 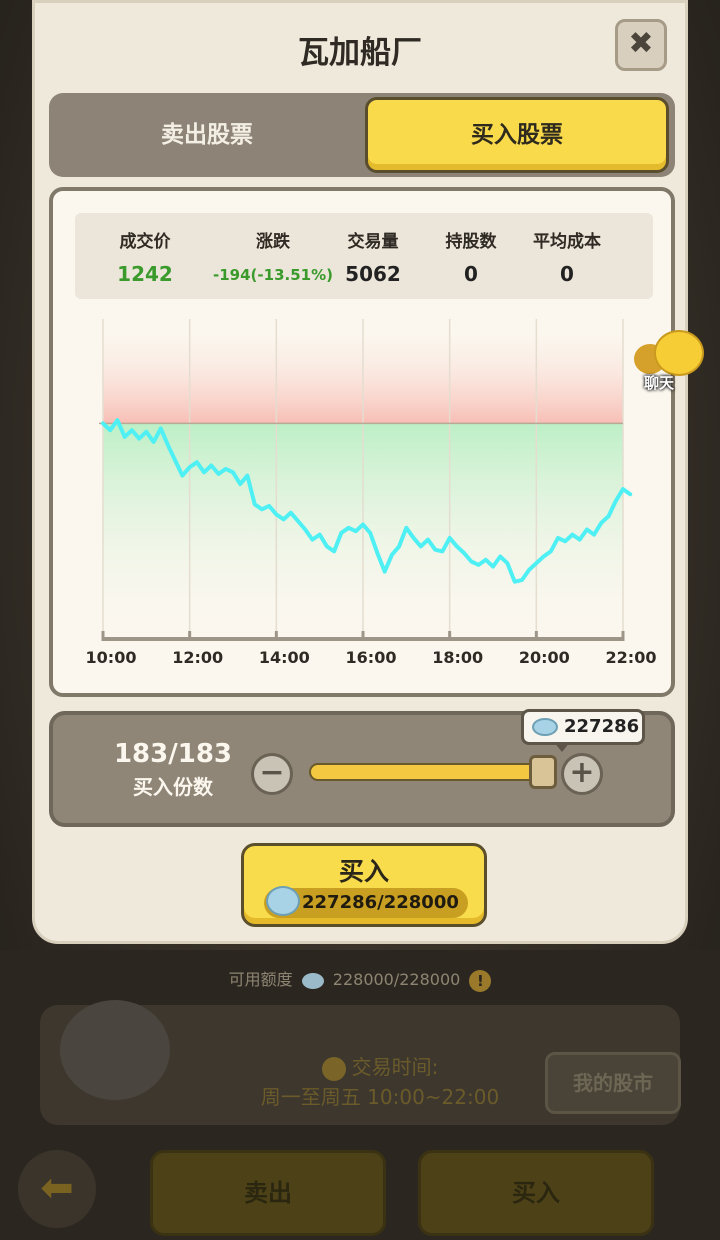 What do you see at coordinates (207, 135) in the screenshot?
I see `tab-sell-stock: 卖出股票` at bounding box center [207, 135].